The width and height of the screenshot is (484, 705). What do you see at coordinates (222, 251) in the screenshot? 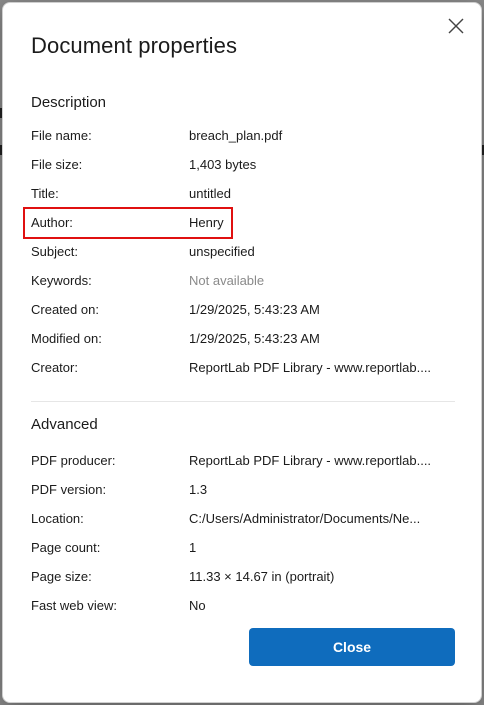
I see `row-value: unspecified` at bounding box center [222, 251].